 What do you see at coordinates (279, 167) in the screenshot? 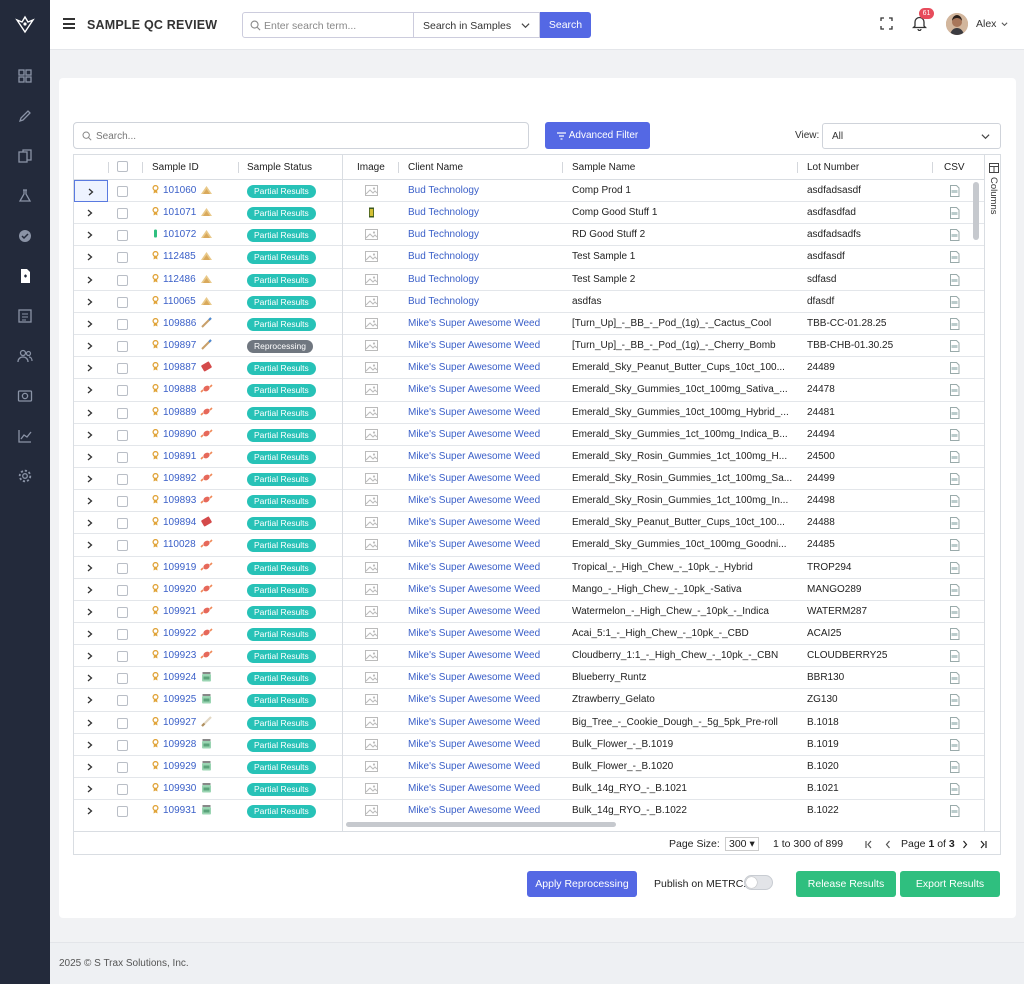
I see `header-sample-status: Sample Status` at bounding box center [279, 167].